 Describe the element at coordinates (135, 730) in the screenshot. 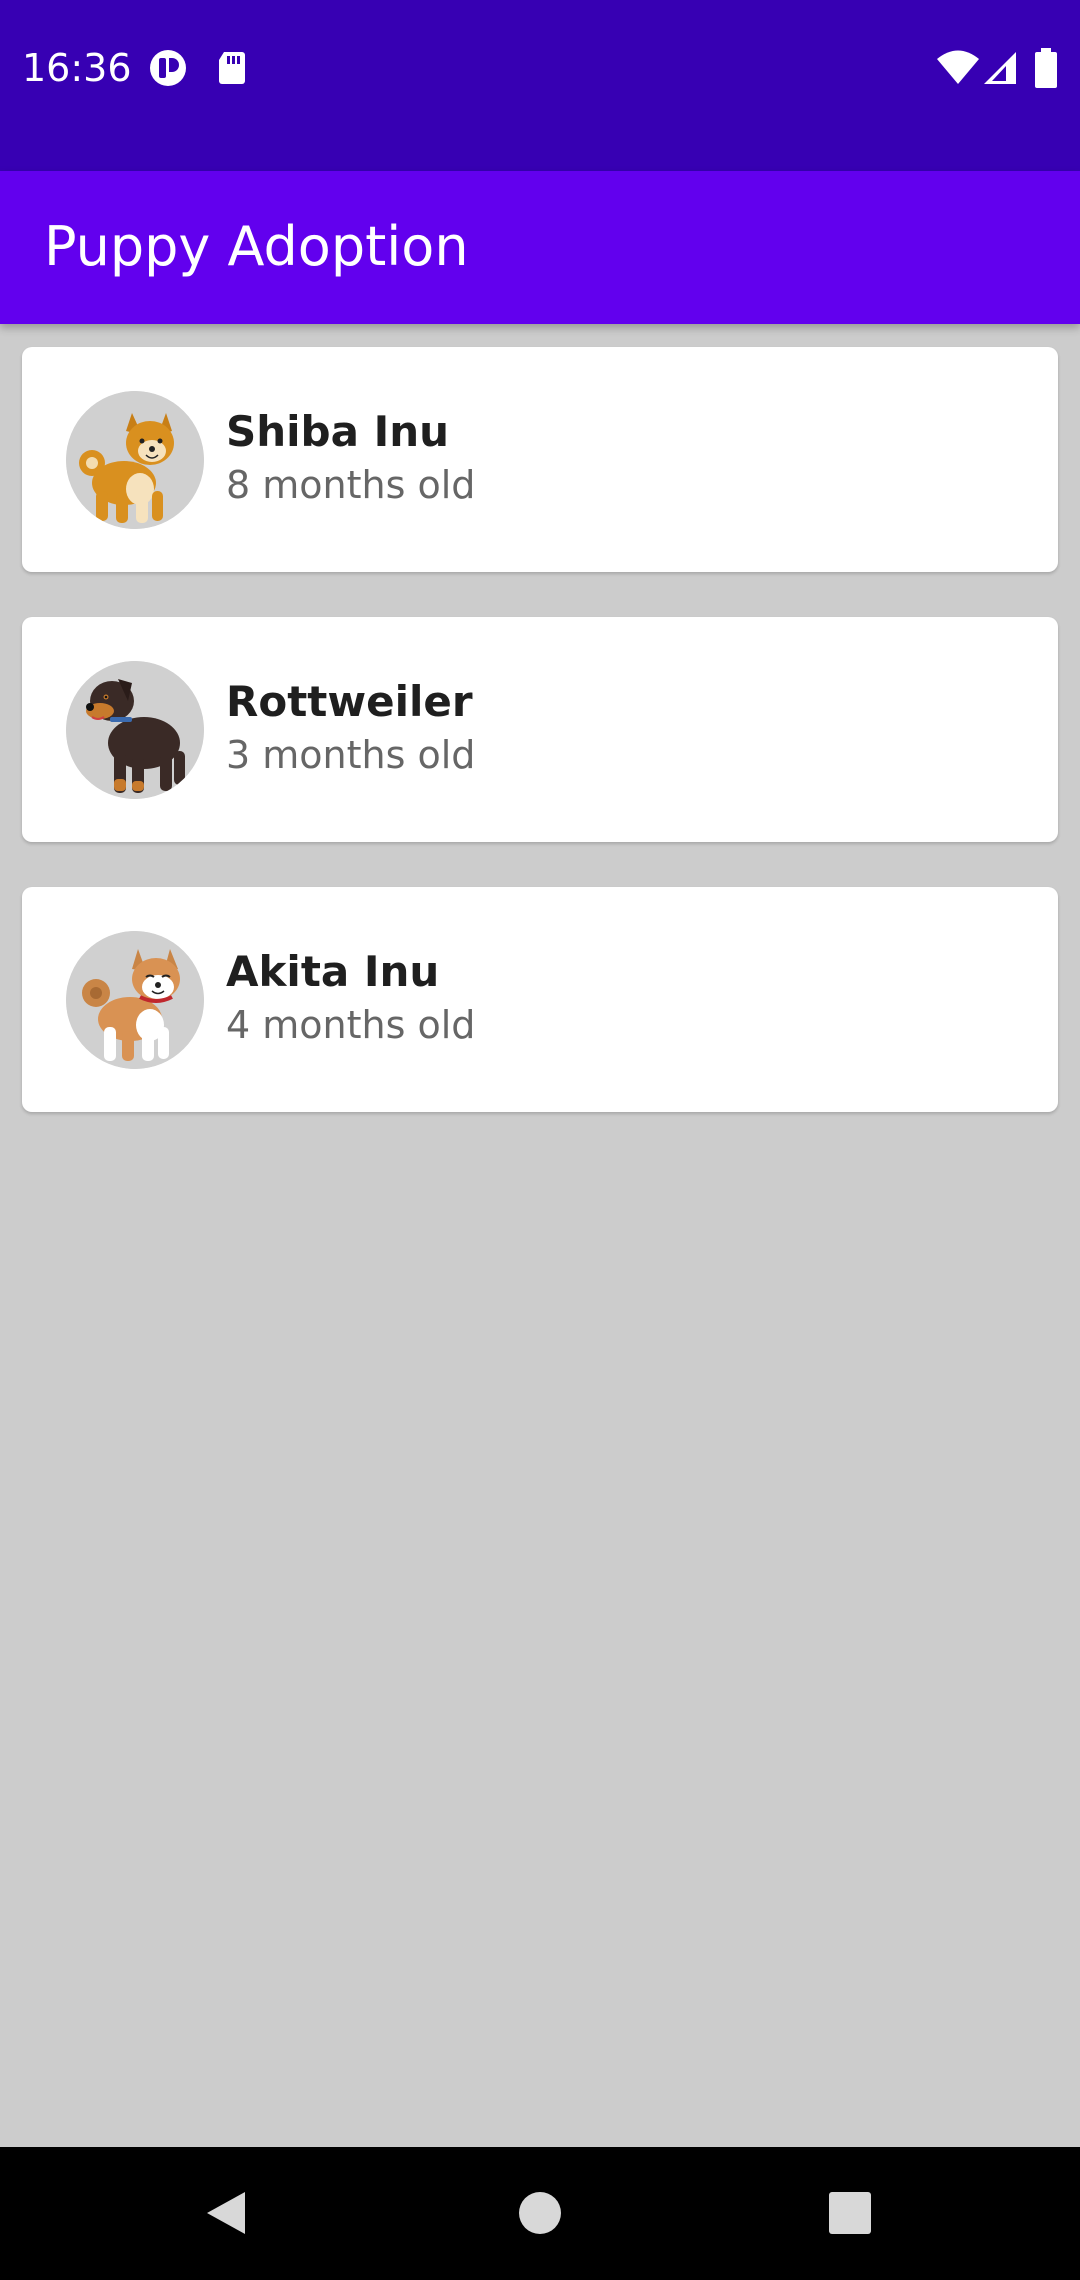

I see `rottweiler-icon` at that location.